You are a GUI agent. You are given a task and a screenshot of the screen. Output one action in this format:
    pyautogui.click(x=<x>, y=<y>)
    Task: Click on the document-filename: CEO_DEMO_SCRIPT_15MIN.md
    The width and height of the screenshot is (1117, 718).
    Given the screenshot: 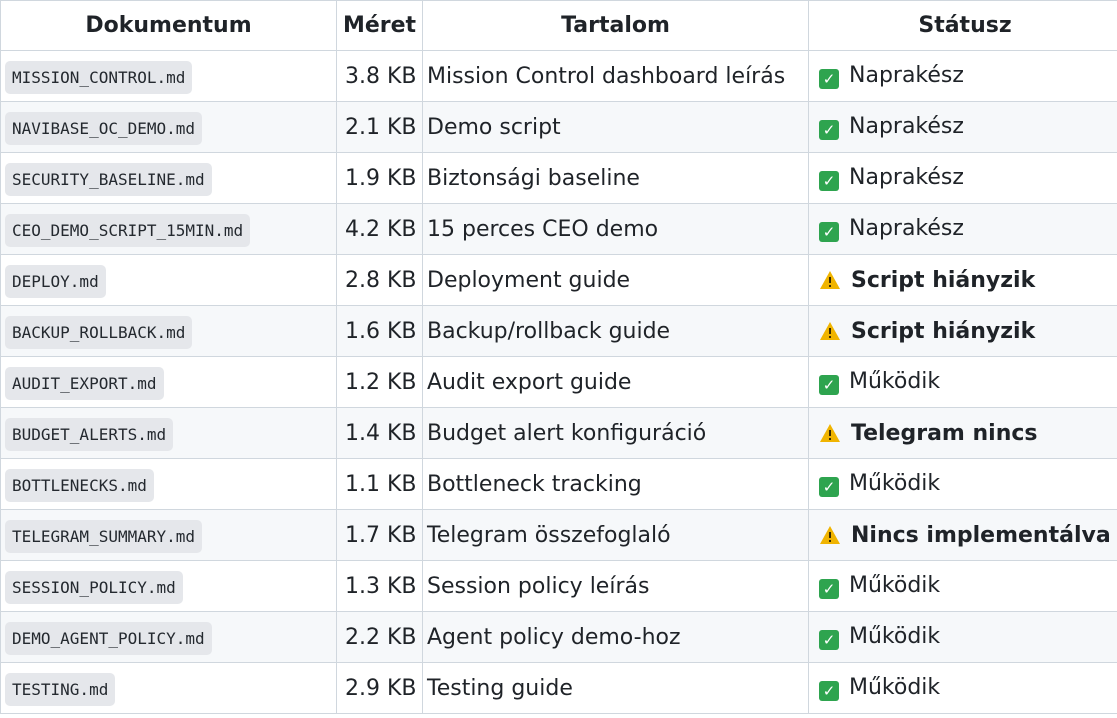 What is the action you would take?
    pyautogui.click(x=128, y=230)
    